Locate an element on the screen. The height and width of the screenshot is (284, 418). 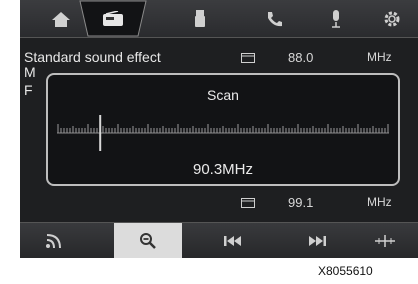
frequency-scale is located at coordinates (223, 133).